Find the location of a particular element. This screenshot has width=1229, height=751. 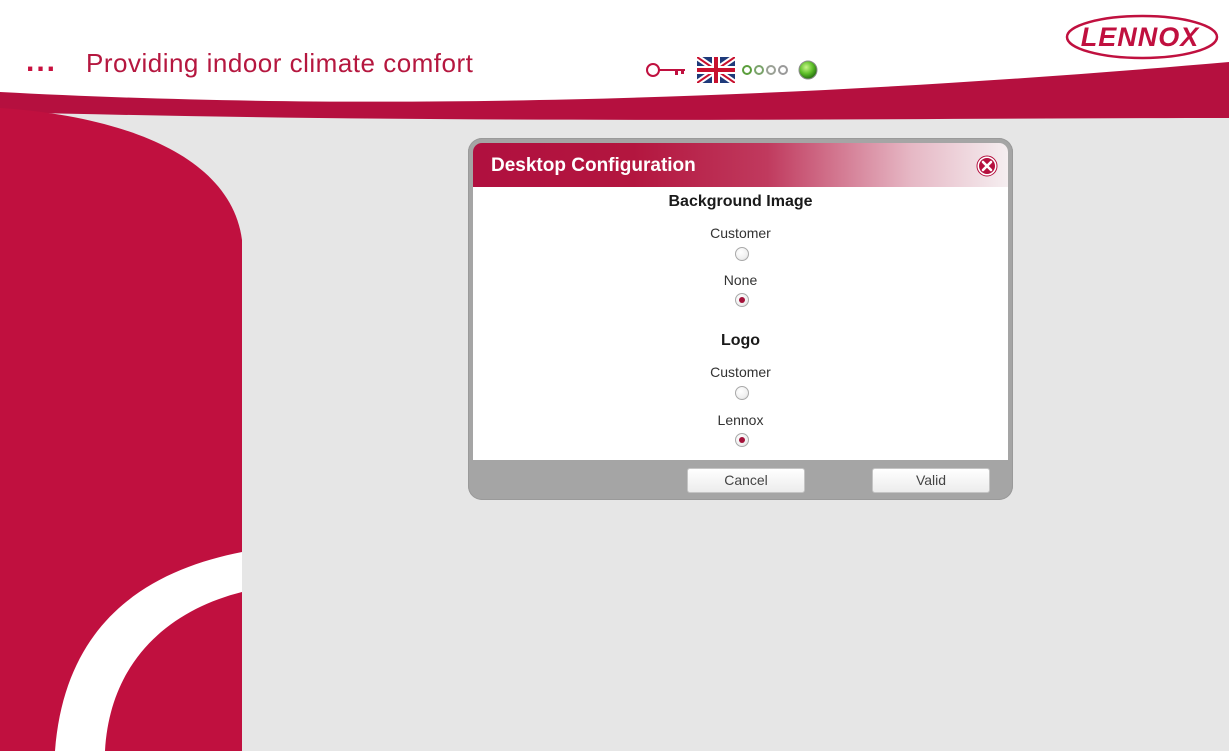

uk-flag-icon is located at coordinates (716, 70).